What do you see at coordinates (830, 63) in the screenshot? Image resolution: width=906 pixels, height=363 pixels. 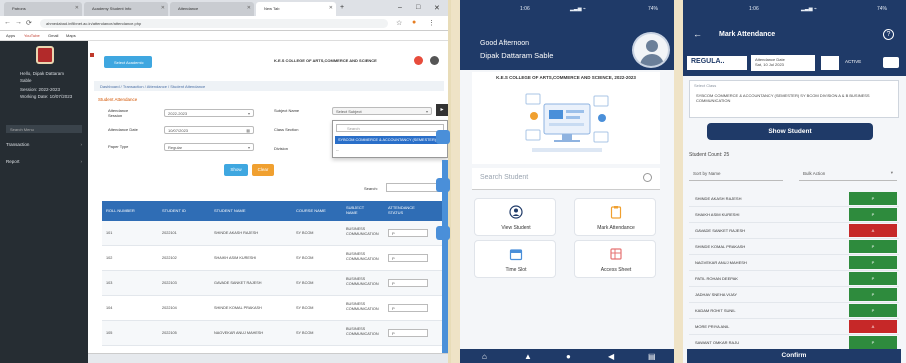 I see `time-field` at bounding box center [830, 63].